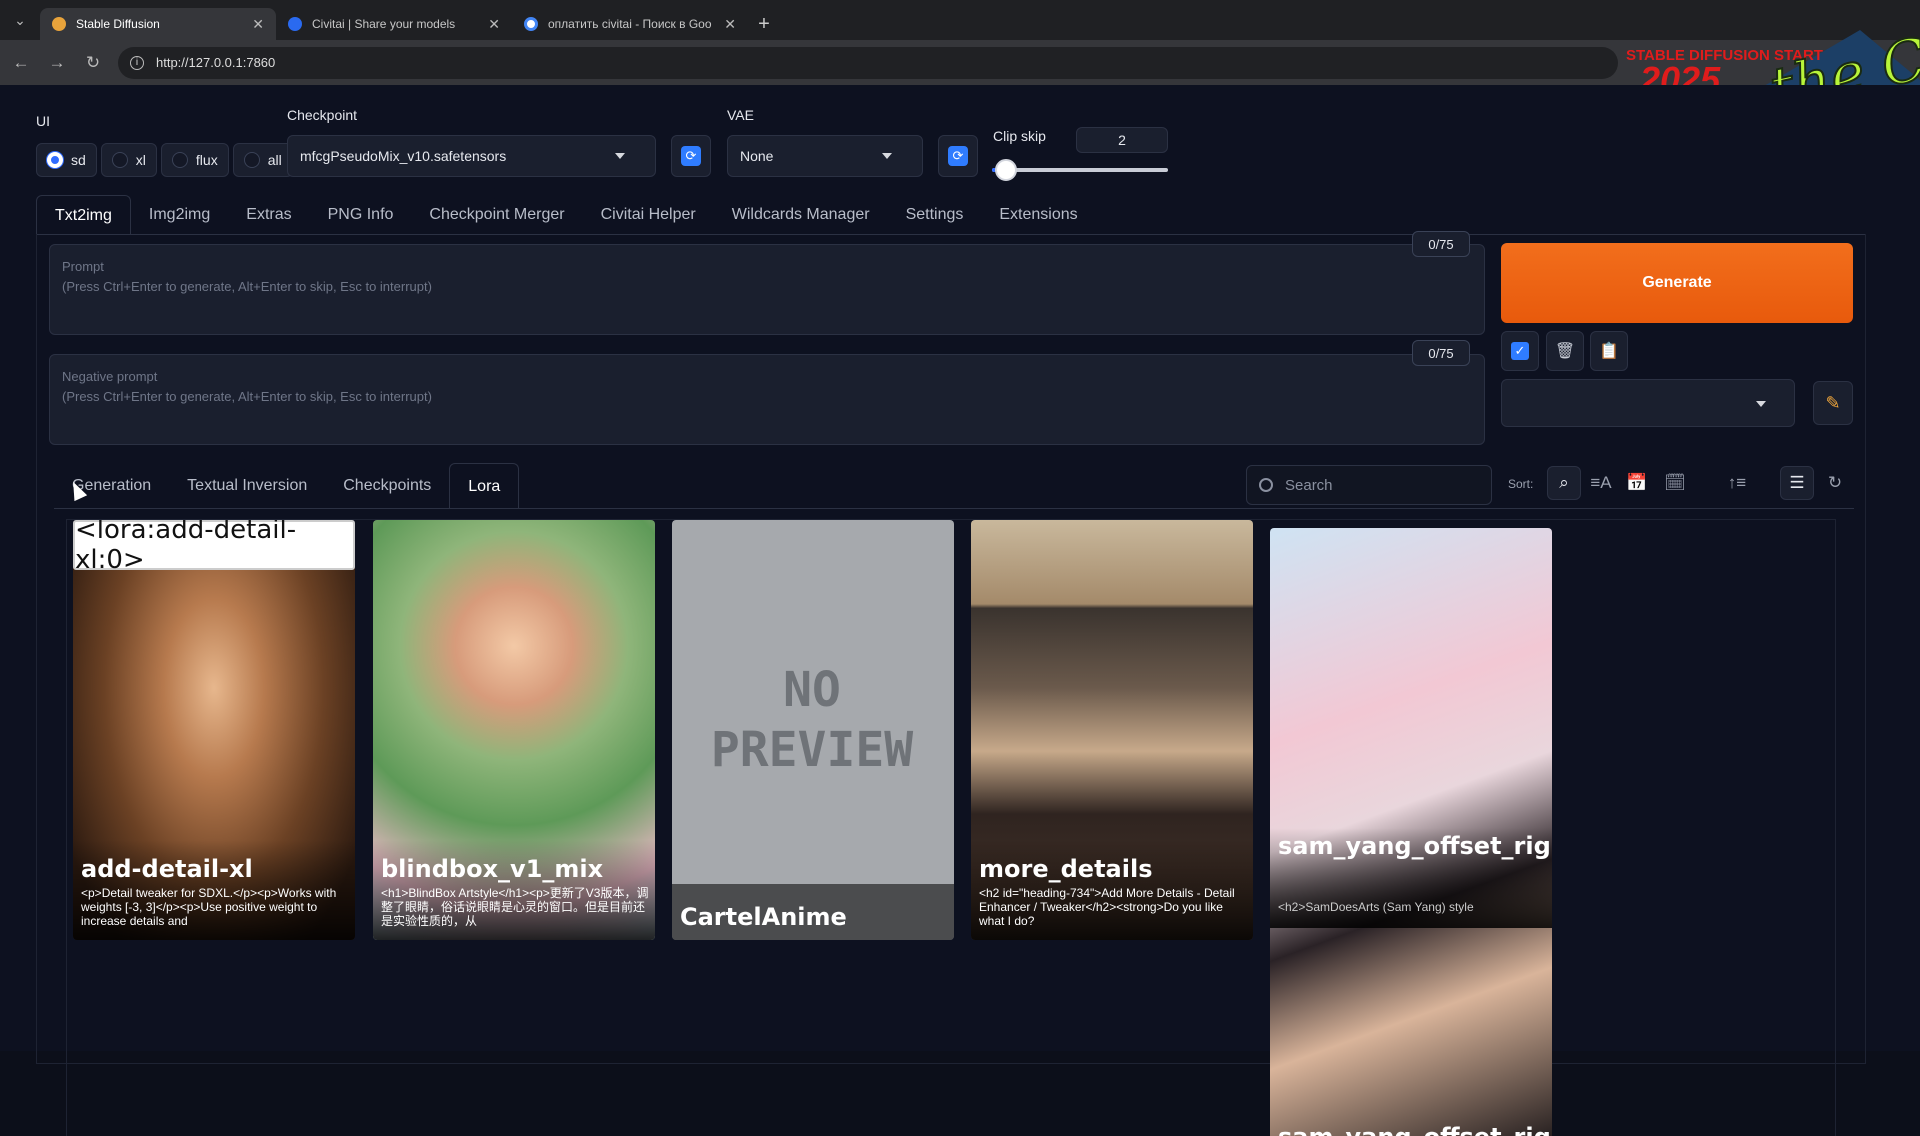  Describe the element at coordinates (1677, 283) in the screenshot. I see `generate-button: Generate` at that location.